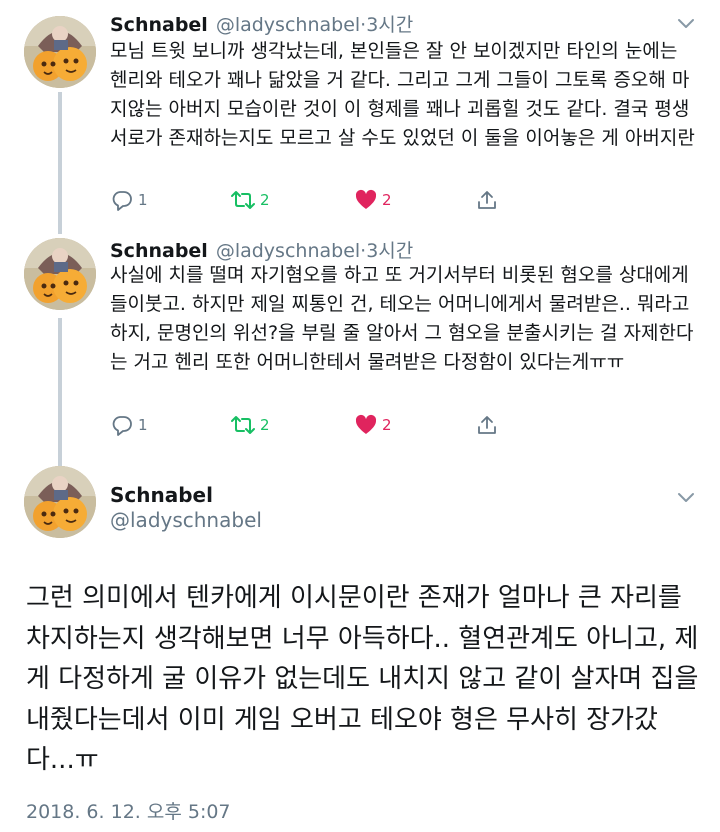 The width and height of the screenshot is (720, 832). Describe the element at coordinates (128, 810) in the screenshot. I see `tweet-timestamp: 2018. 6. 12. 오후 5:07` at that location.